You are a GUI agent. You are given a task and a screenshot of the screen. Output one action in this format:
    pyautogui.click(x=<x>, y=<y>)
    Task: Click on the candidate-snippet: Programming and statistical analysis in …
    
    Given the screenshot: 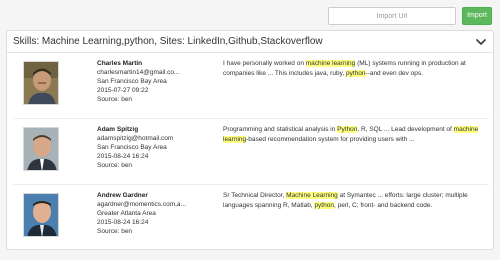 What is the action you would take?
    pyautogui.click(x=355, y=135)
    